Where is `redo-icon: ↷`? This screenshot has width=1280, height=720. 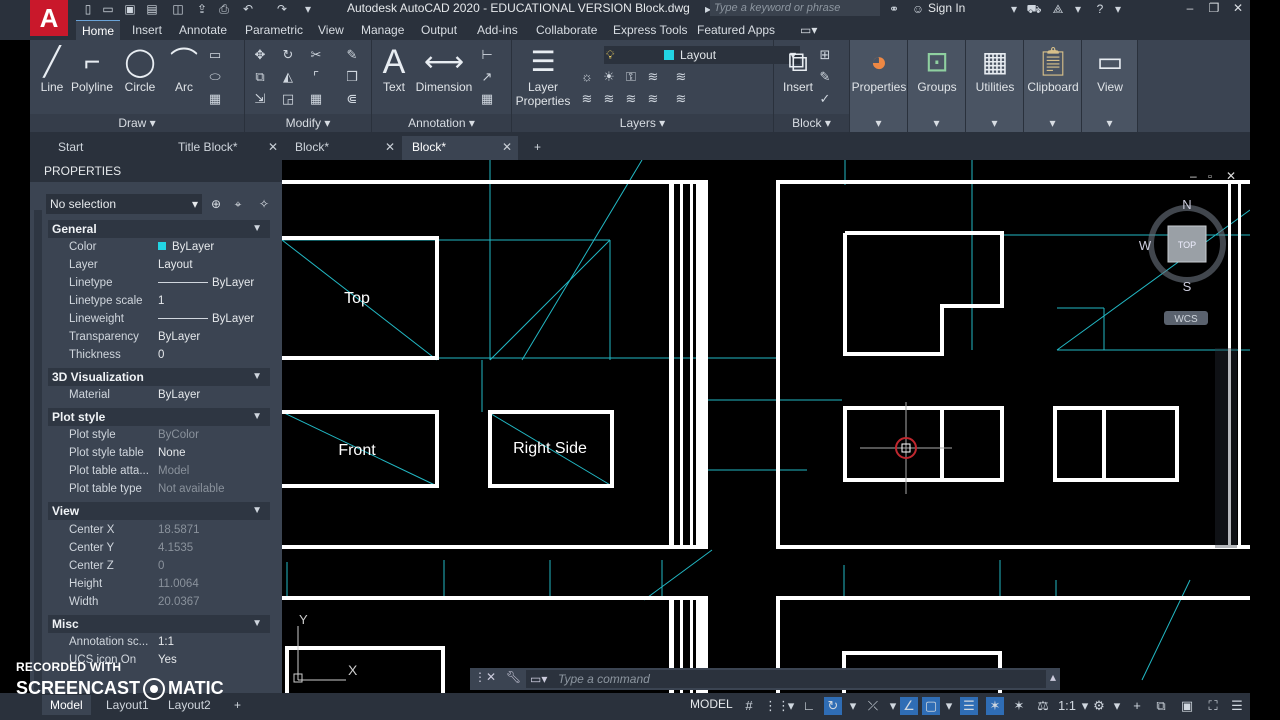 redo-icon: ↷ is located at coordinates (282, 9).